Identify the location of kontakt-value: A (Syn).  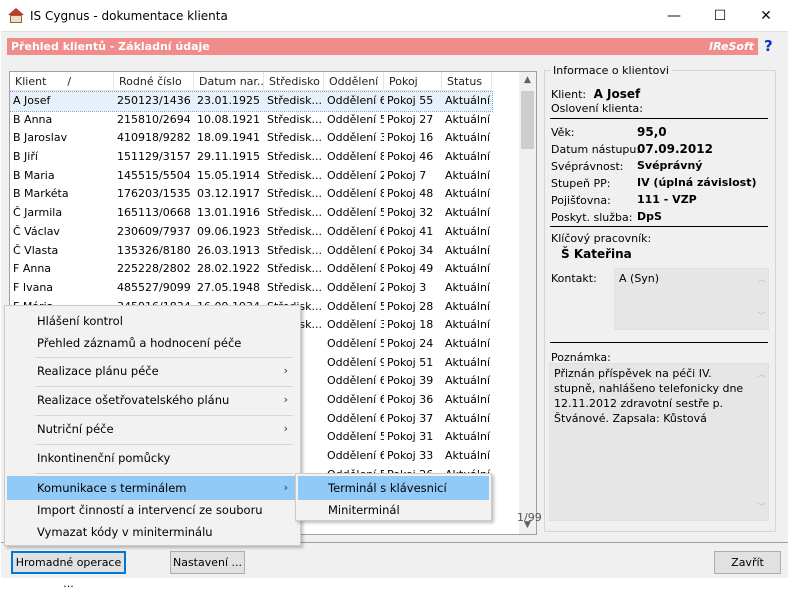
(639, 278).